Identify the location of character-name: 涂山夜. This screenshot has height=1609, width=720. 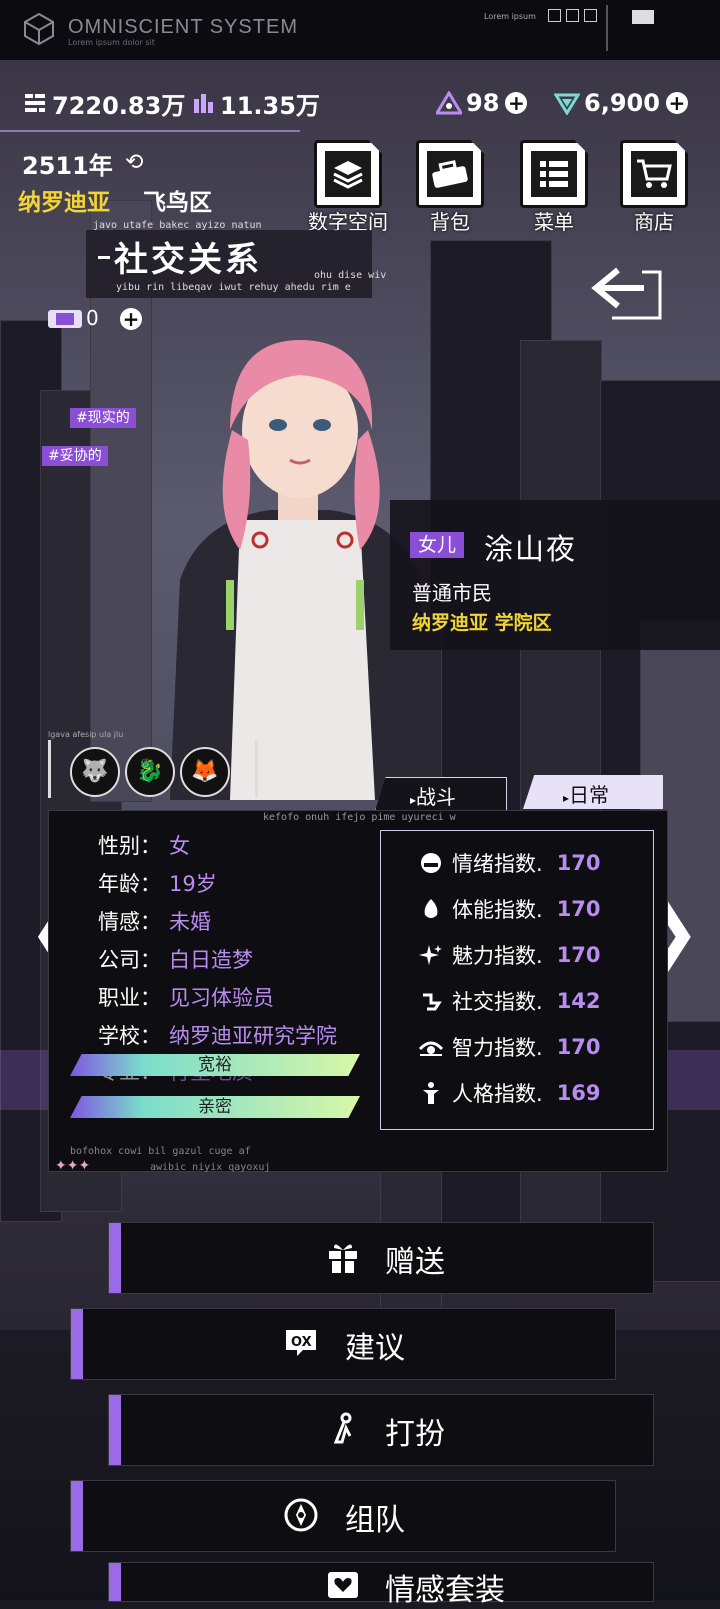
(531, 549).